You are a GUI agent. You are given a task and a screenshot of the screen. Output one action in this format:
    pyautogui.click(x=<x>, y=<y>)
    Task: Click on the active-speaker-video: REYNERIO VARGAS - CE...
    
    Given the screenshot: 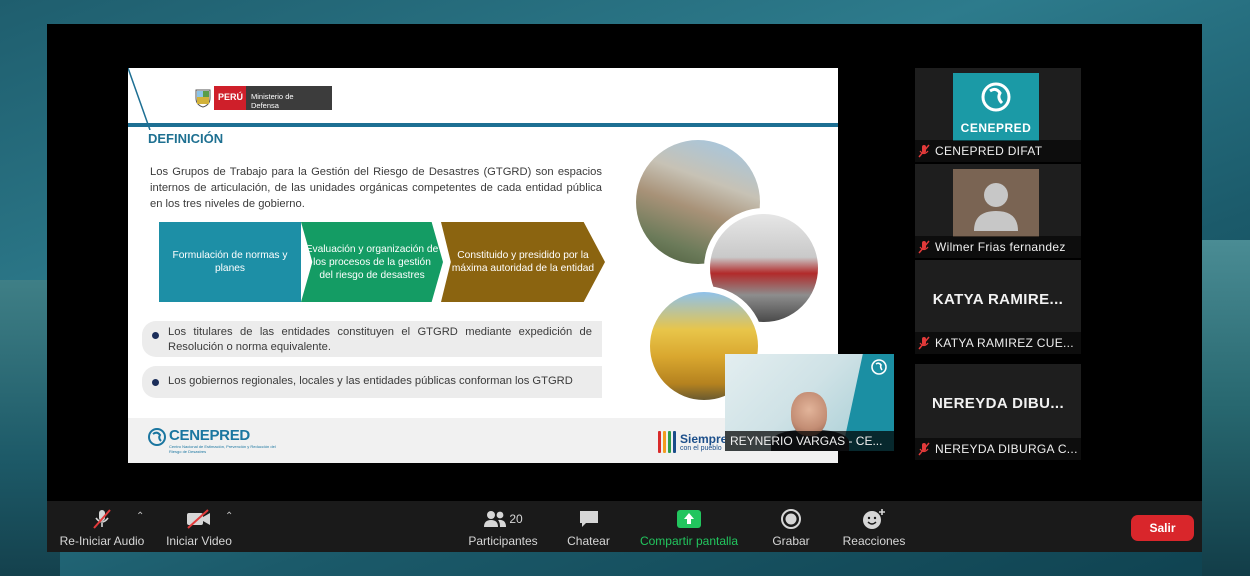 What is the action you would take?
    pyautogui.click(x=809, y=402)
    